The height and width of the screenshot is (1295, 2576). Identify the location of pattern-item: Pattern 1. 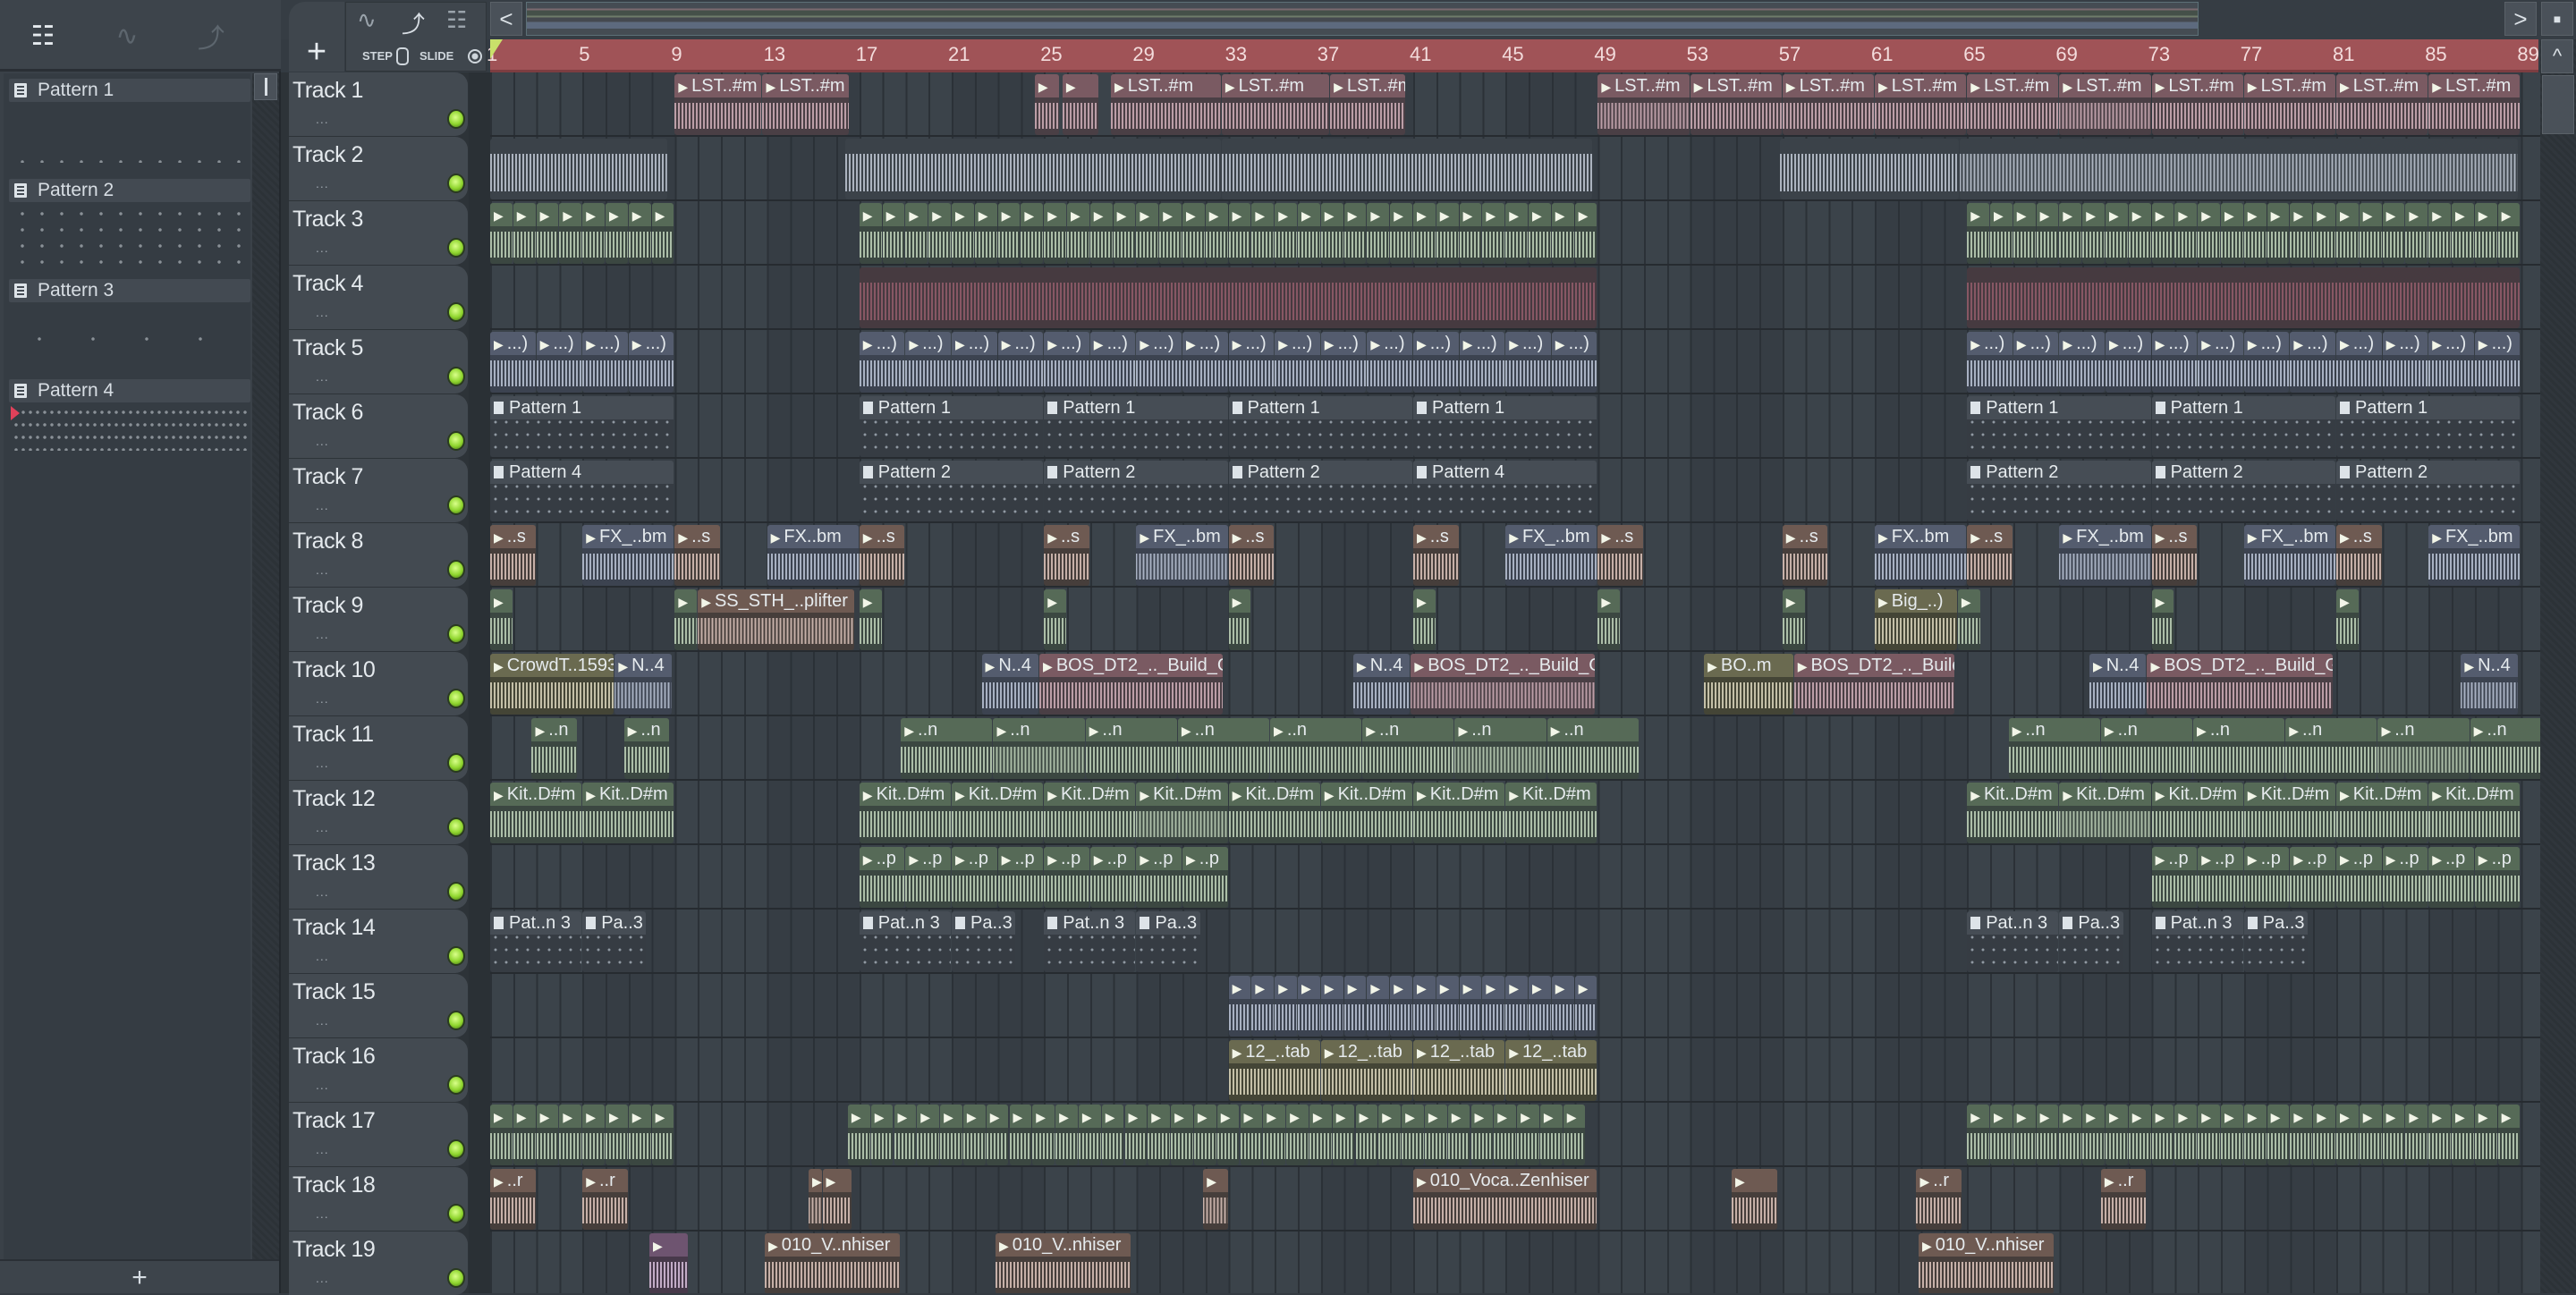
(129, 124).